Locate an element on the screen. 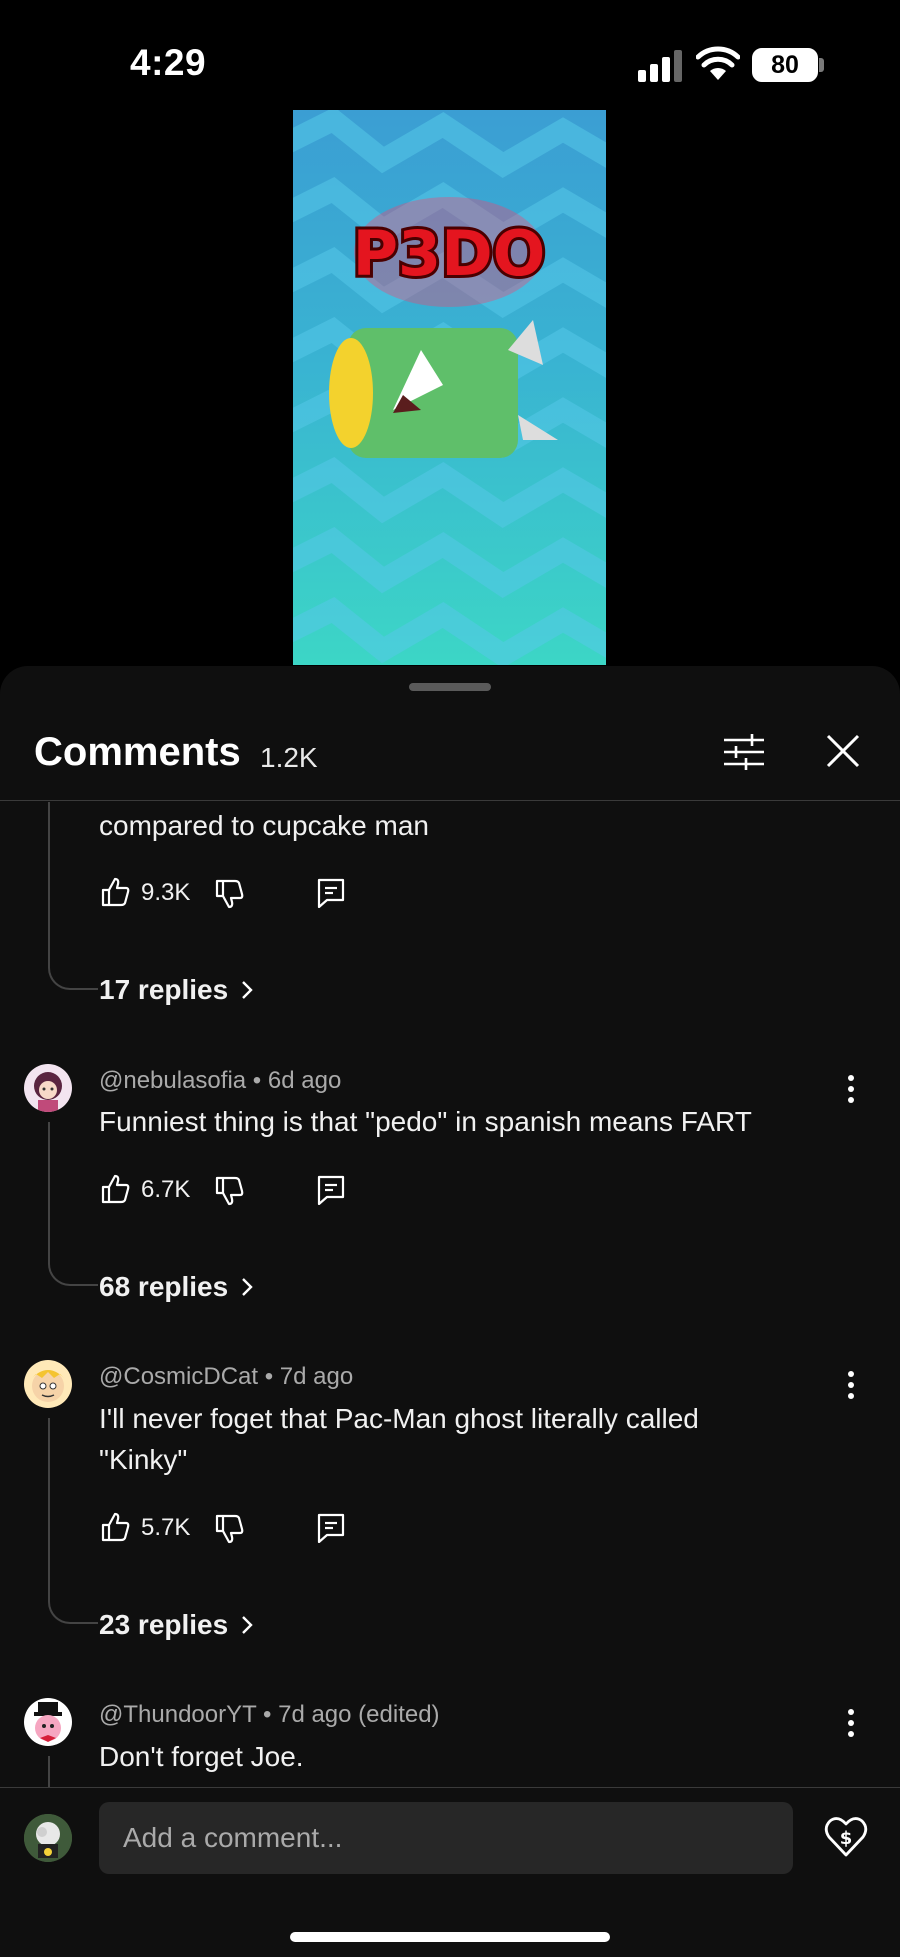 The image size is (900, 1957). view-replies-button: 68 replies is located at coordinates (177, 1287).